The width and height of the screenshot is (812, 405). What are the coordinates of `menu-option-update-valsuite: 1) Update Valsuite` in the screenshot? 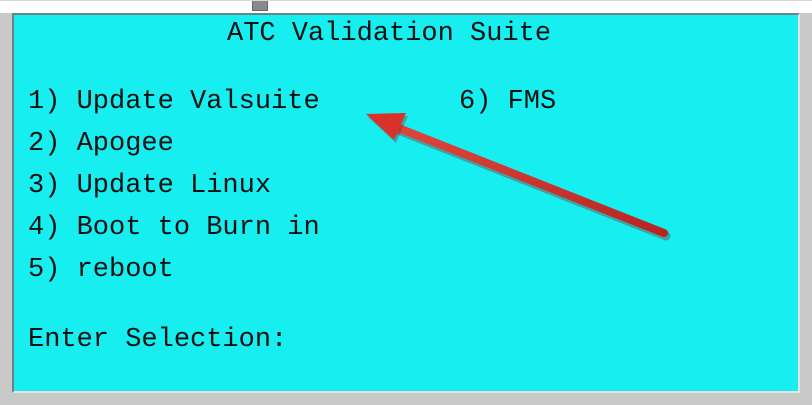 It's located at (174, 102).